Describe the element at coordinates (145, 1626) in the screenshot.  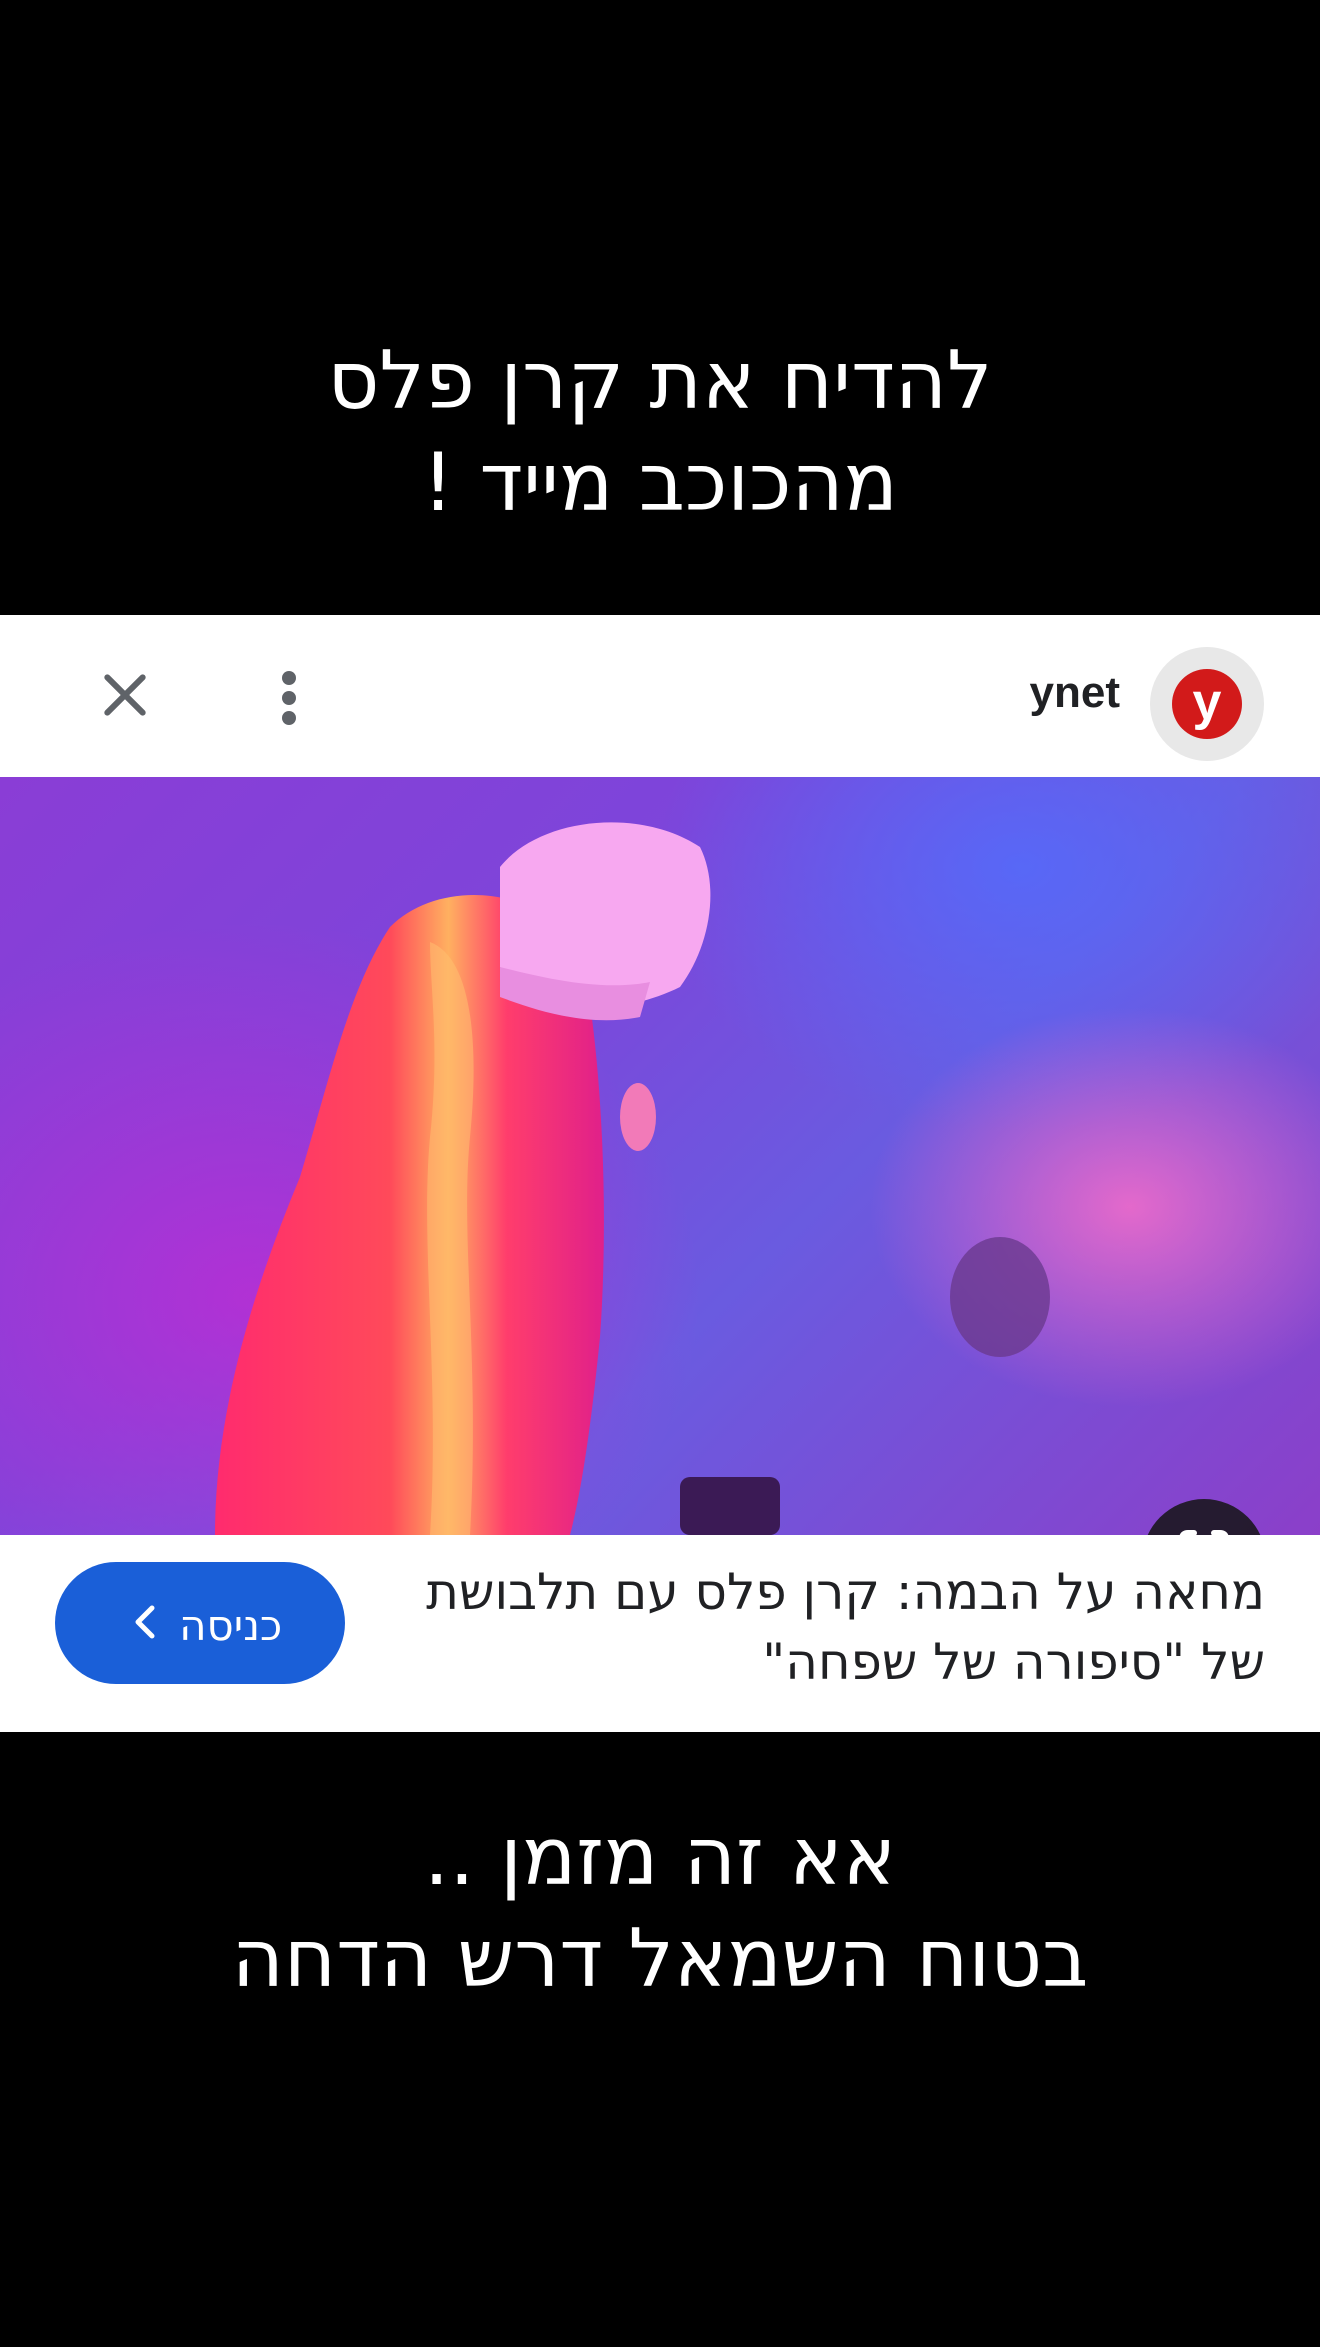
I see `chevron-left-icon` at that location.